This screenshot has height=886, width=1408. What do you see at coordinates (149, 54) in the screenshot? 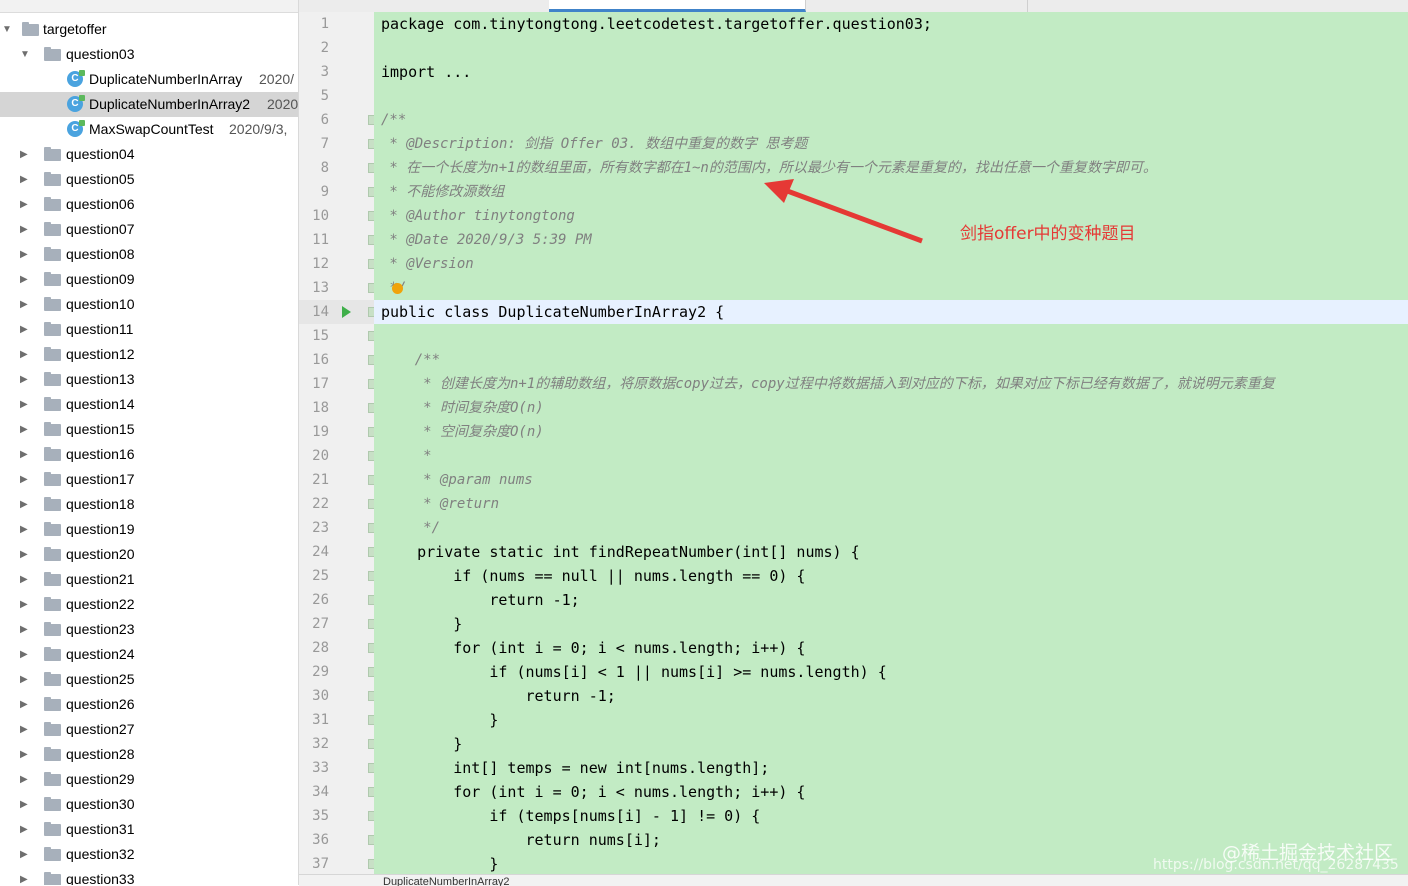
I see `tree-item-question03: ▼ question03` at bounding box center [149, 54].